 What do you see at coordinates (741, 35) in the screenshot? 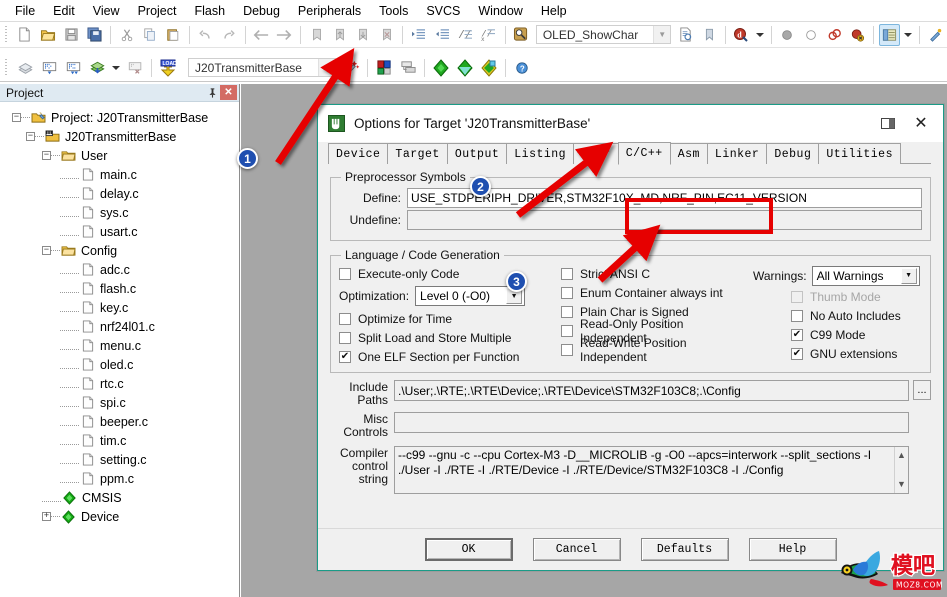
I see `debug-start-icon: d` at bounding box center [741, 35].